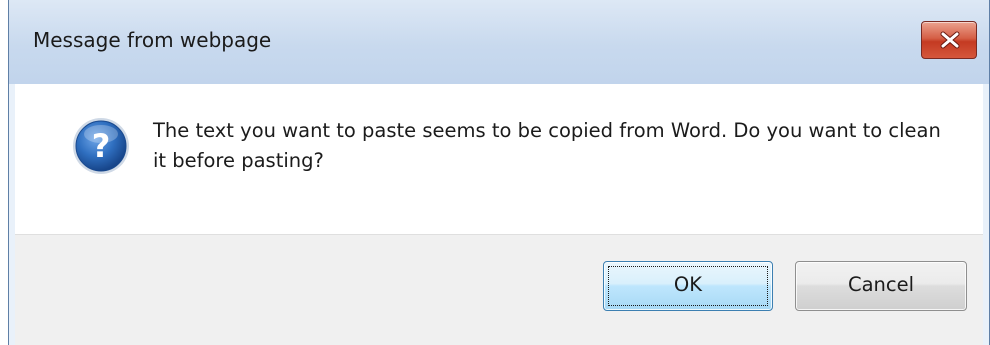 This screenshot has height=345, width=990. What do you see at coordinates (152, 40) in the screenshot?
I see `dialog-title: Message from webpage` at bounding box center [152, 40].